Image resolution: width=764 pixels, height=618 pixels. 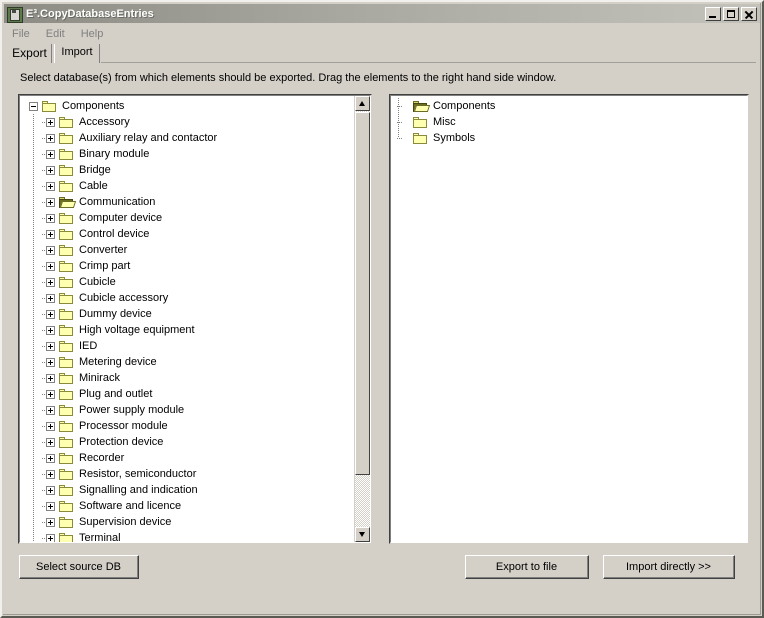 What do you see at coordinates (527, 567) in the screenshot?
I see `export-to-file-button: Export to file` at bounding box center [527, 567].